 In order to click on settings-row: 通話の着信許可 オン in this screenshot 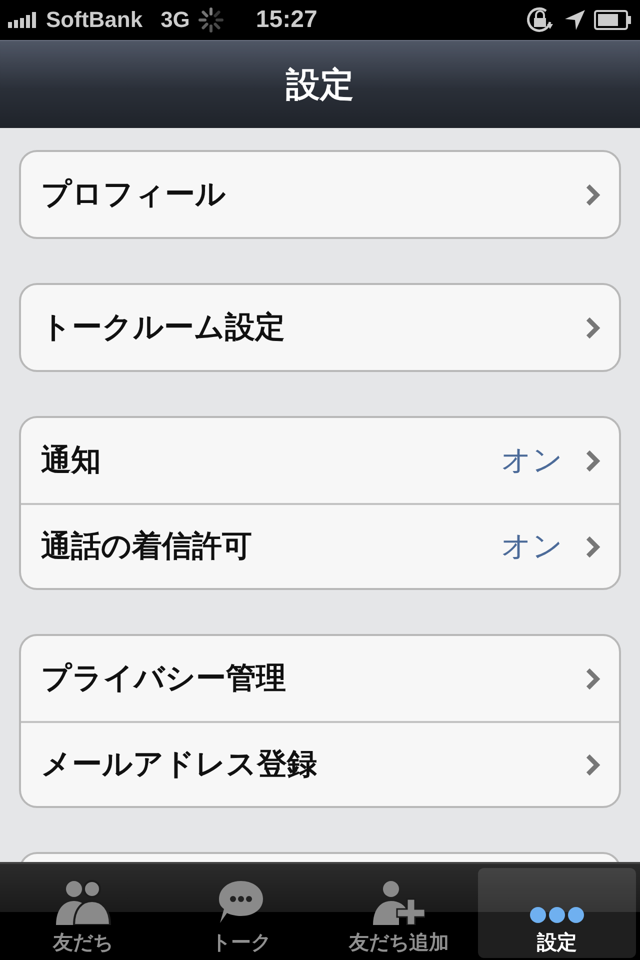, I will do `click(320, 545)`.